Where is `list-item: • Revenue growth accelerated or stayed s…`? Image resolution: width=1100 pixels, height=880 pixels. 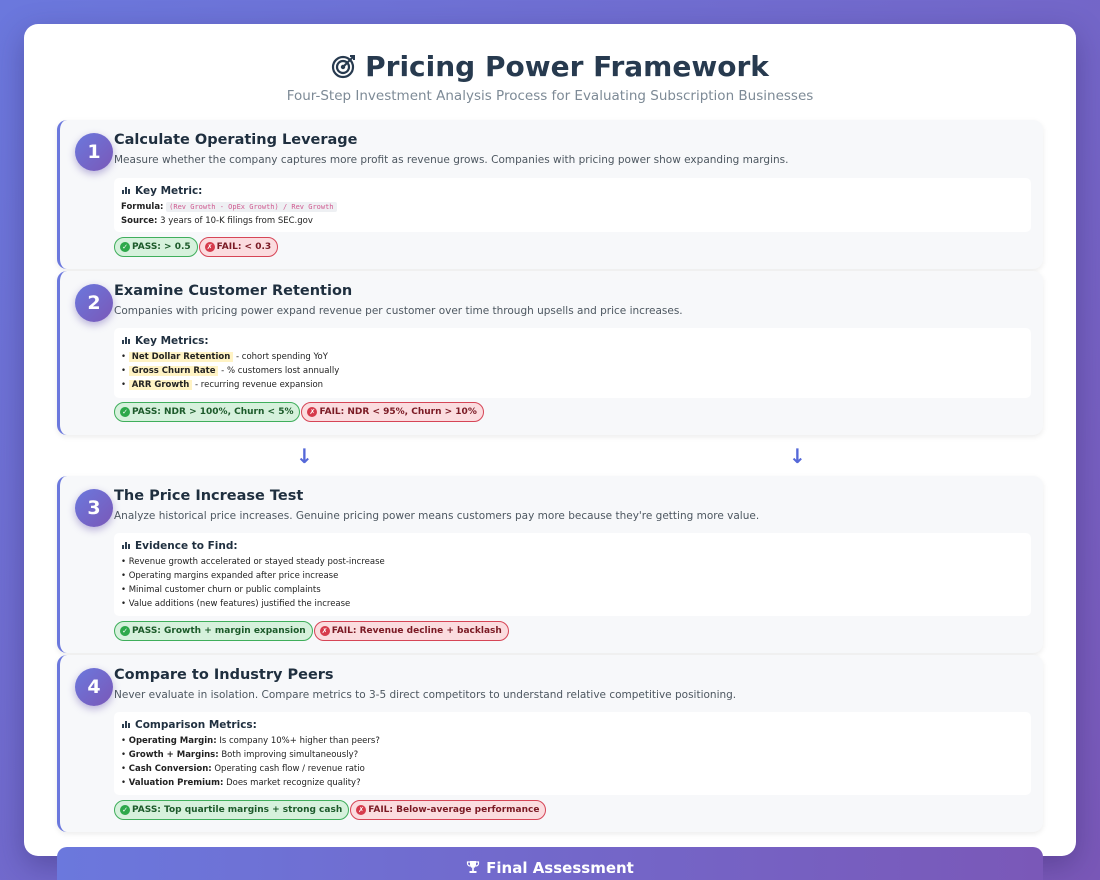 list-item: • Revenue growth accelerated or stayed s… is located at coordinates (572, 562).